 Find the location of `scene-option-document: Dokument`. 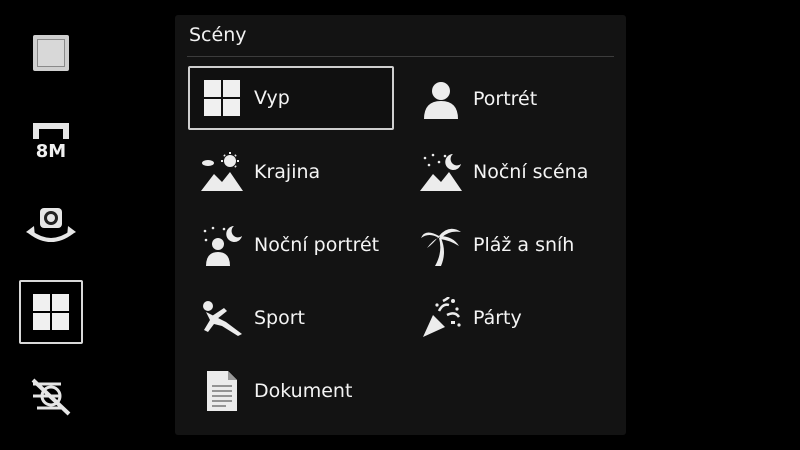

scene-option-document: Dokument is located at coordinates (291, 391).